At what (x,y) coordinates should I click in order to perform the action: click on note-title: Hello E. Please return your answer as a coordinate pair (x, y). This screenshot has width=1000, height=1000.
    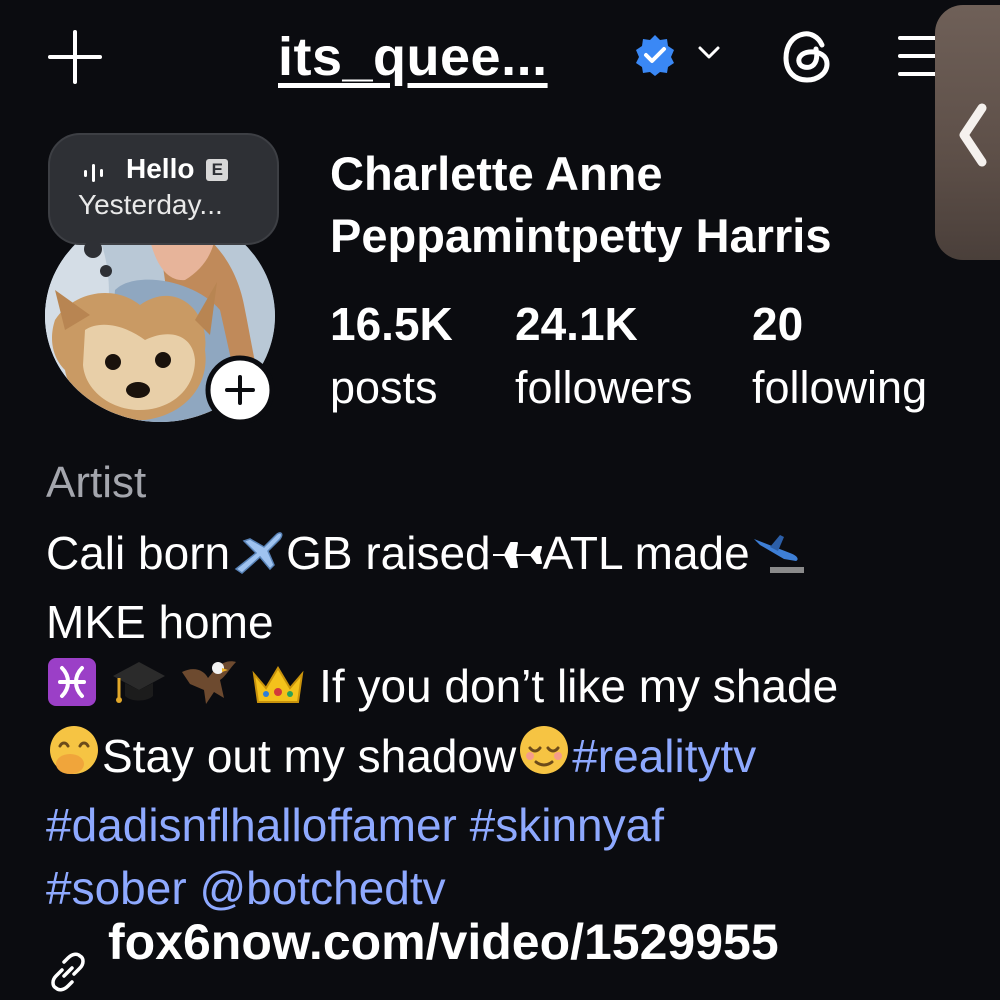
    Looking at the image, I should click on (177, 169).